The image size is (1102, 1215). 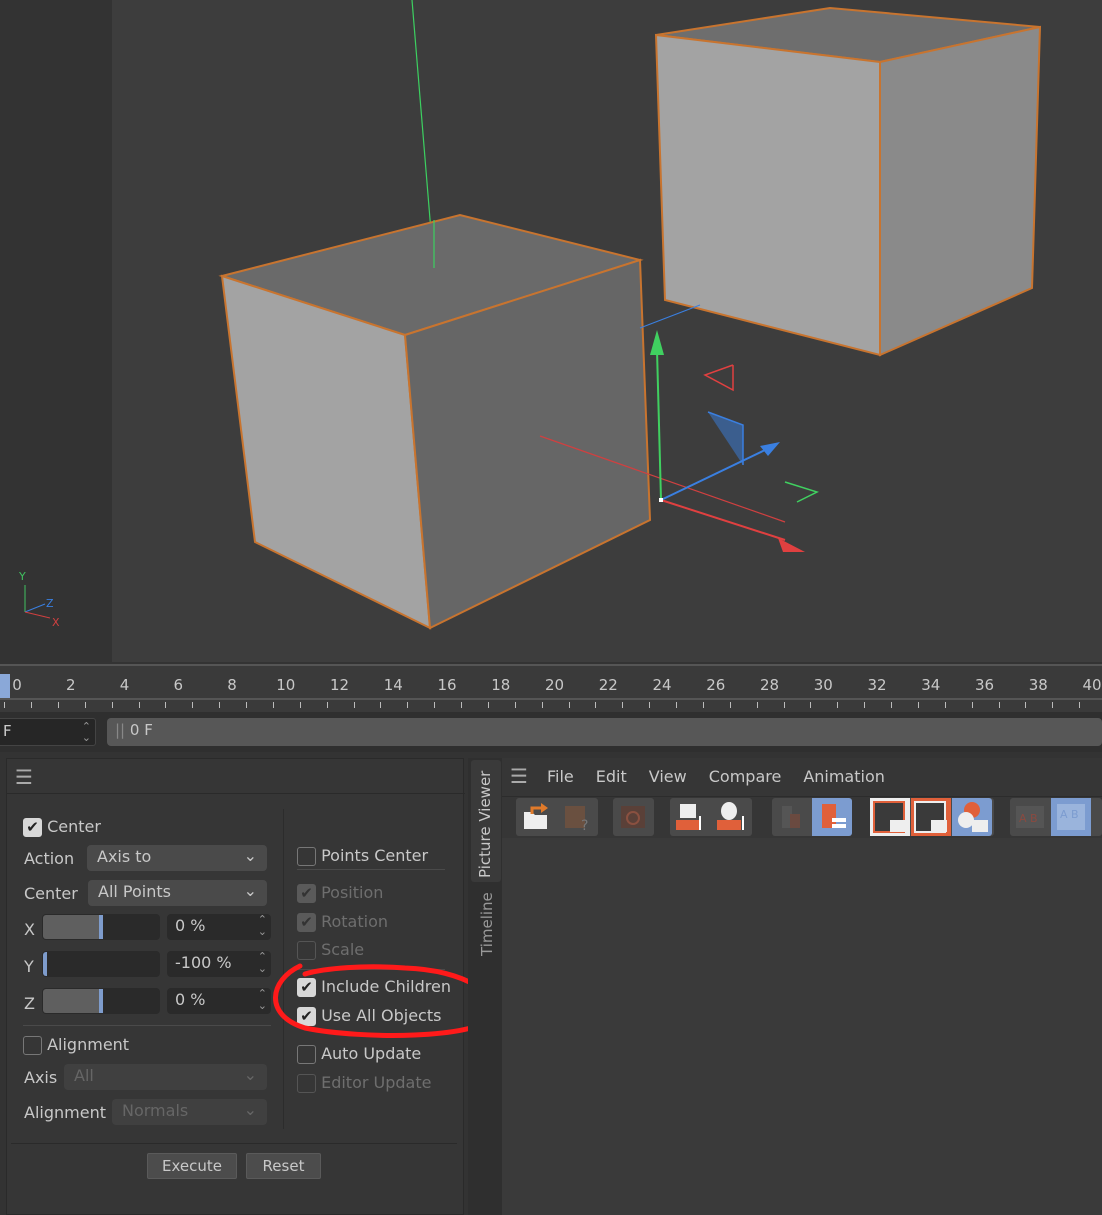 I want to click on view-a-icon, so click(x=890, y=817).